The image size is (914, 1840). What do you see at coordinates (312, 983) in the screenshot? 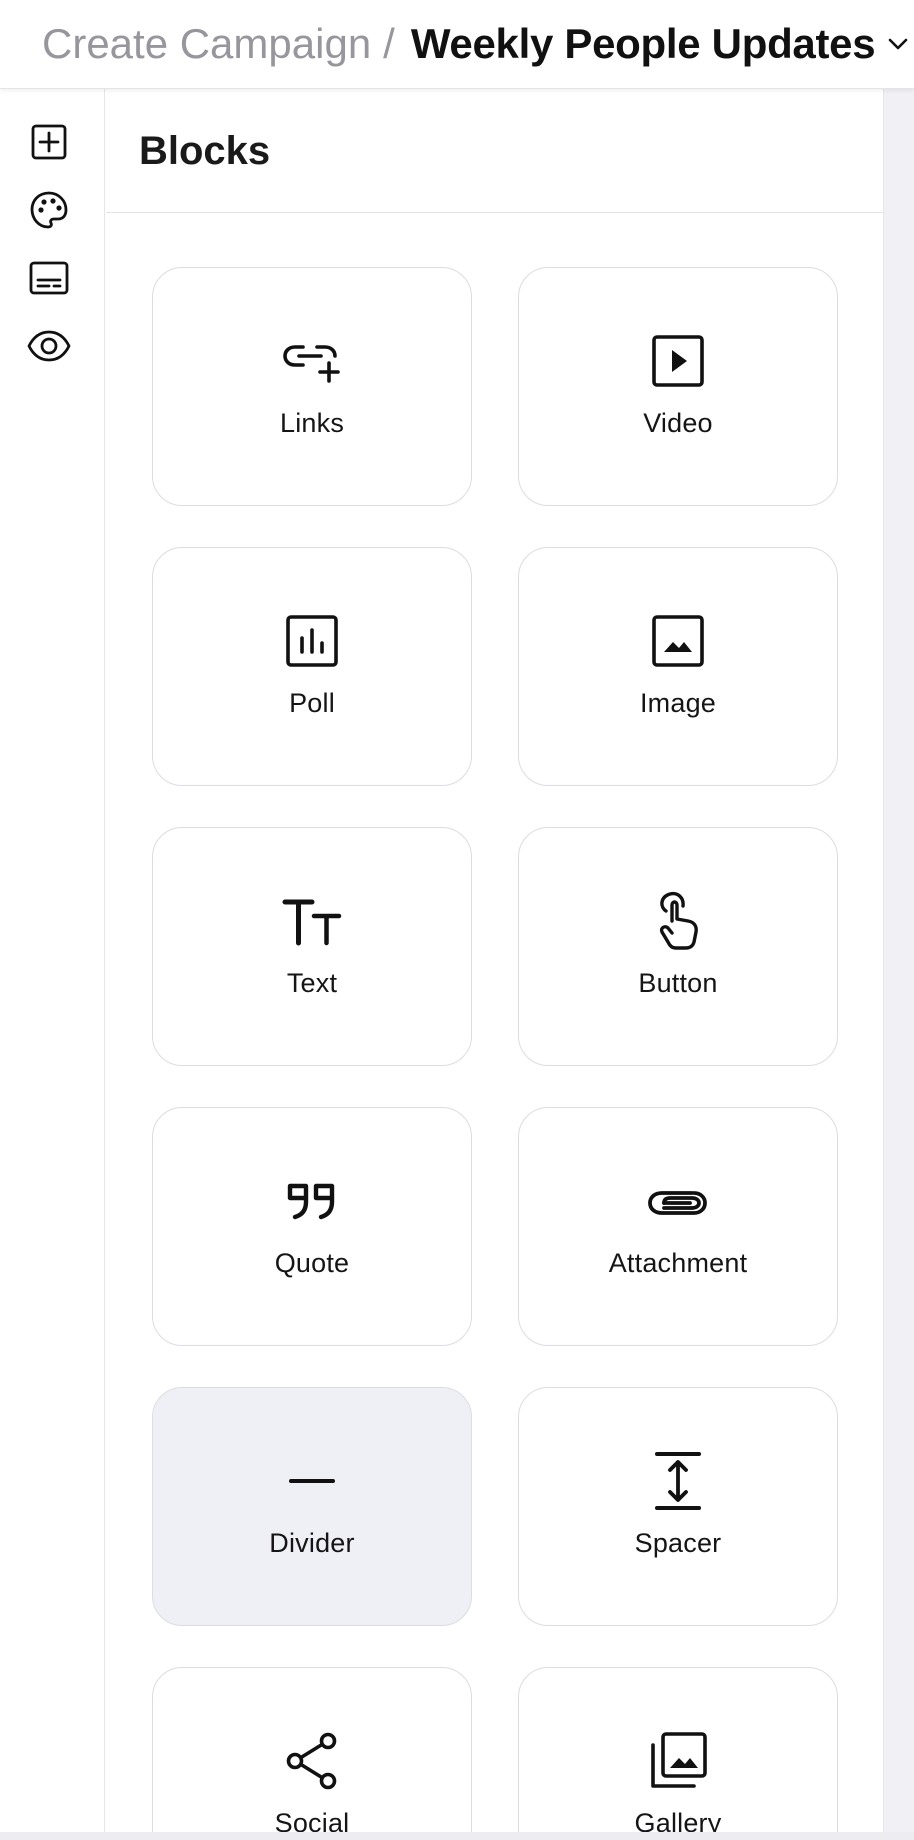
I see `block-label: Text` at bounding box center [312, 983].